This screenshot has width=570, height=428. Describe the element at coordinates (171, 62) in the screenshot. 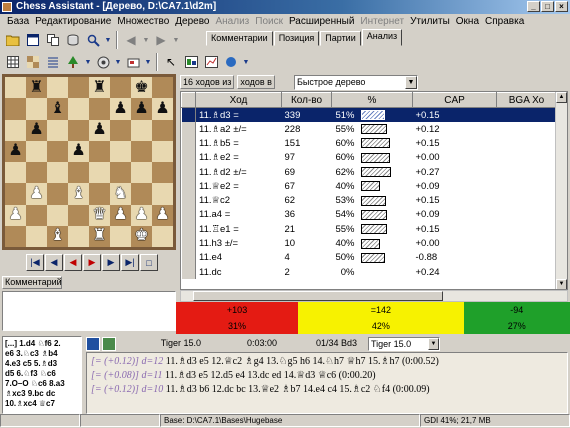

I see `cursor-icon: ↖` at that location.